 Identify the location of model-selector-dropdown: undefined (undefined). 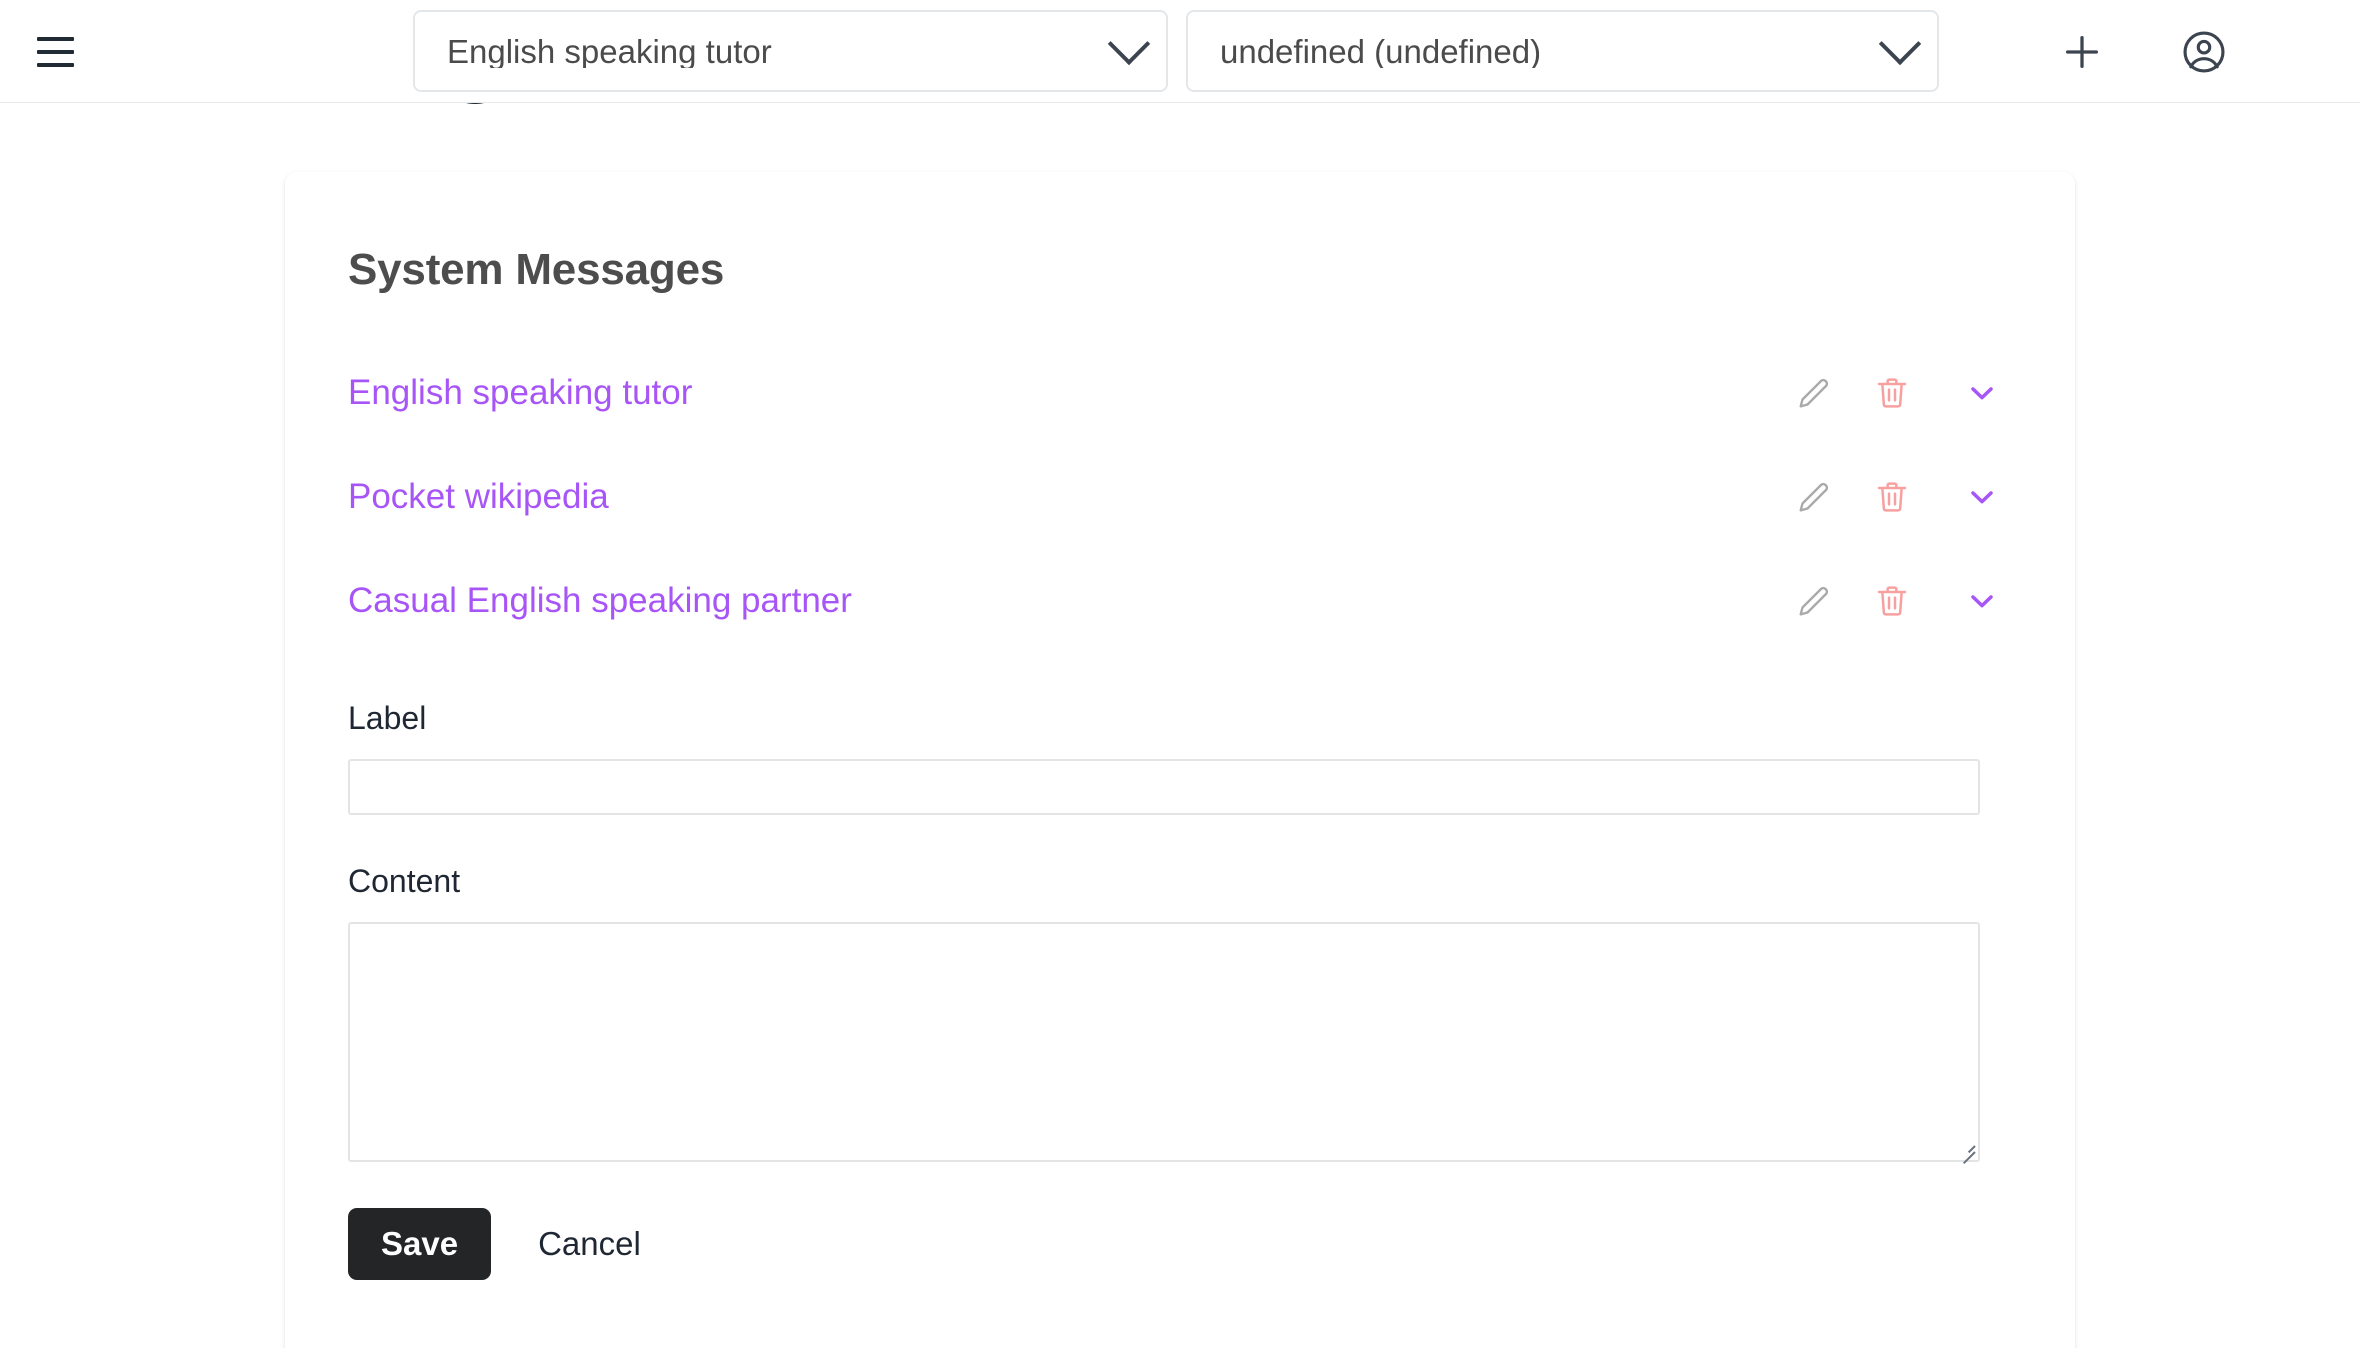
(1562, 51).